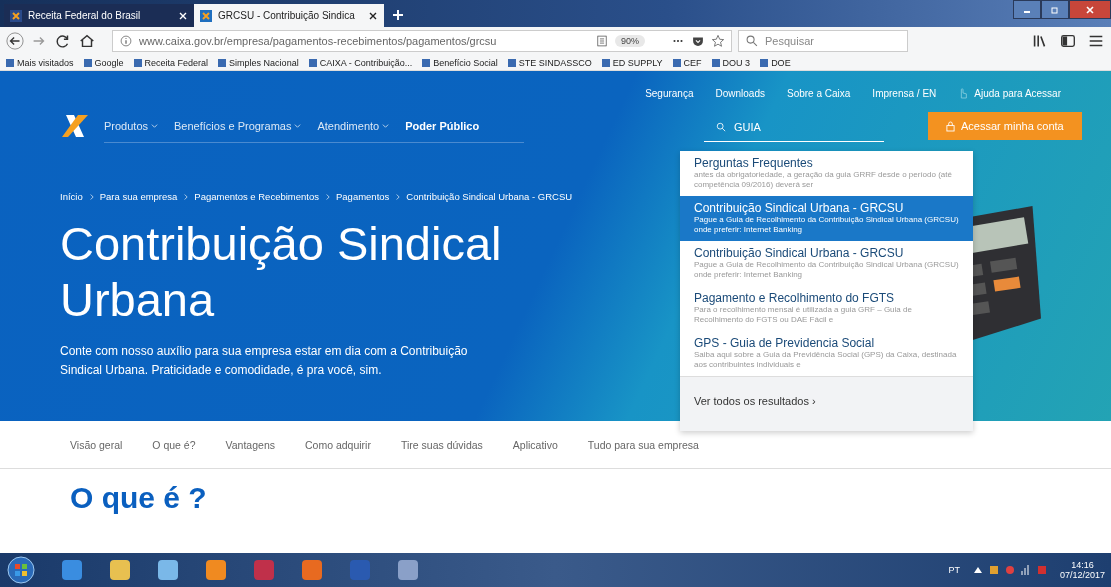 This screenshot has height=587, width=1111. Describe the element at coordinates (126, 41) in the screenshot. I see `info-icon` at that location.